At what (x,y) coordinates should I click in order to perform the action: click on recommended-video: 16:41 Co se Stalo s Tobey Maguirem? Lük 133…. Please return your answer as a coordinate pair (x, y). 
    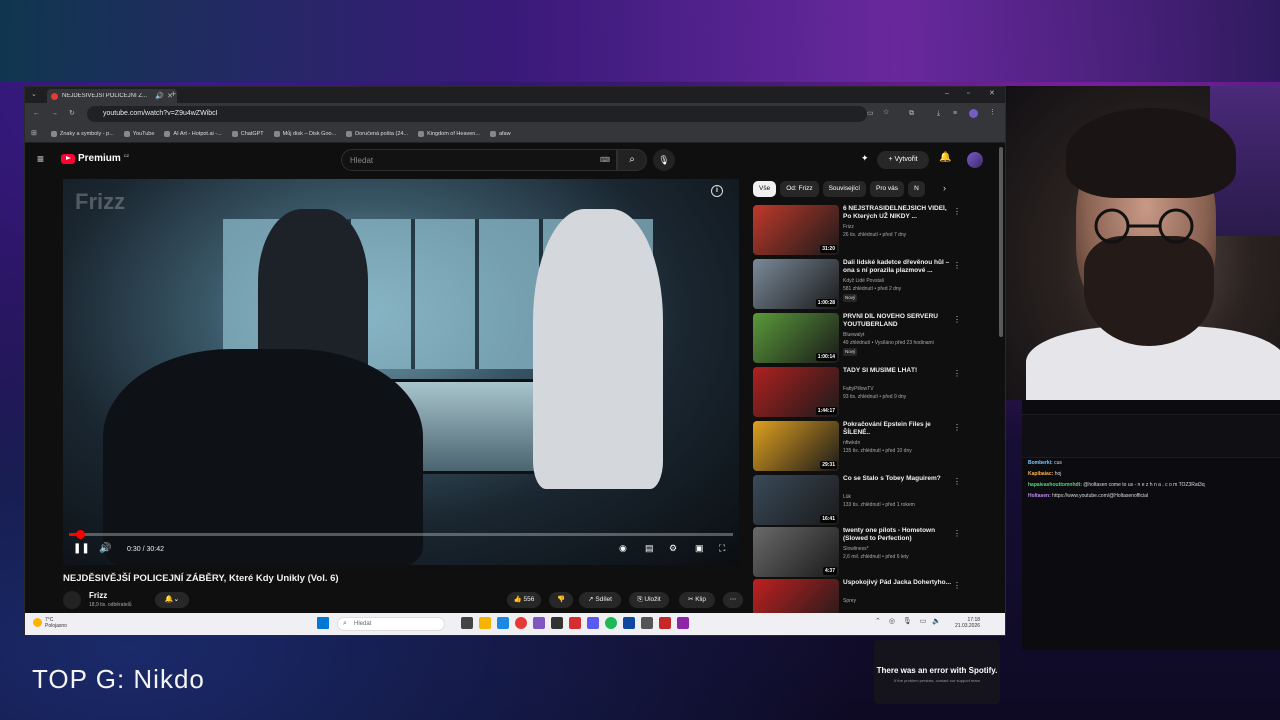
    Looking at the image, I should click on (858, 500).